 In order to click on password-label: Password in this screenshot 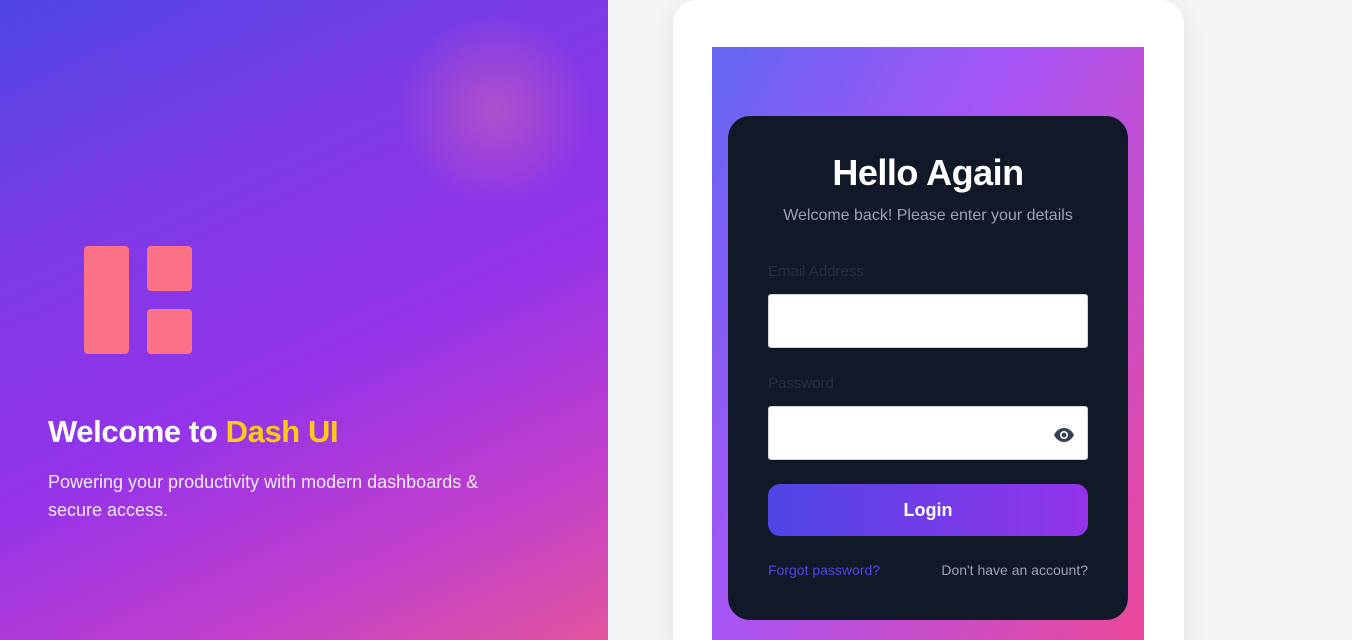, I will do `click(801, 383)`.